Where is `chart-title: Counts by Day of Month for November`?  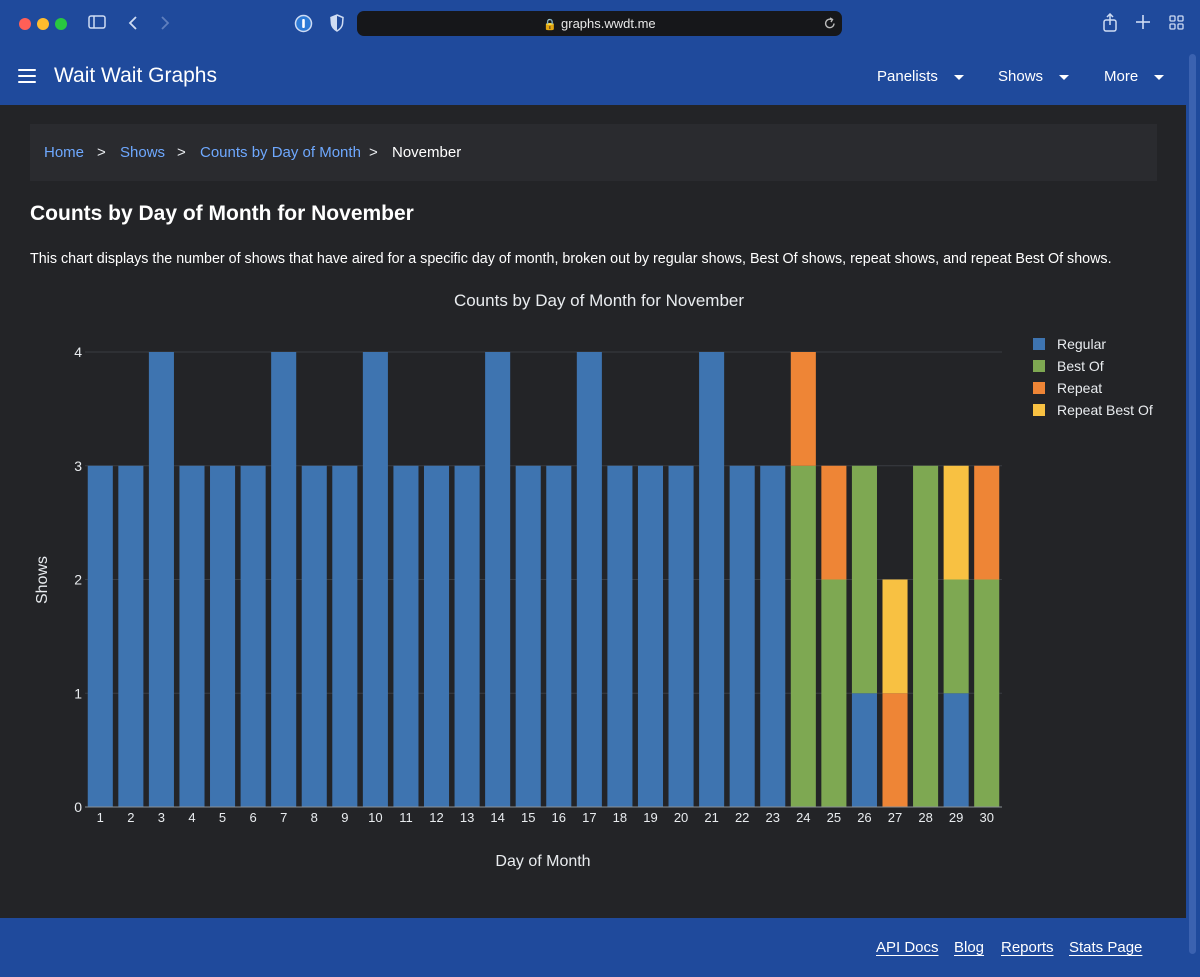
chart-title: Counts by Day of Month for November is located at coordinates (599, 300).